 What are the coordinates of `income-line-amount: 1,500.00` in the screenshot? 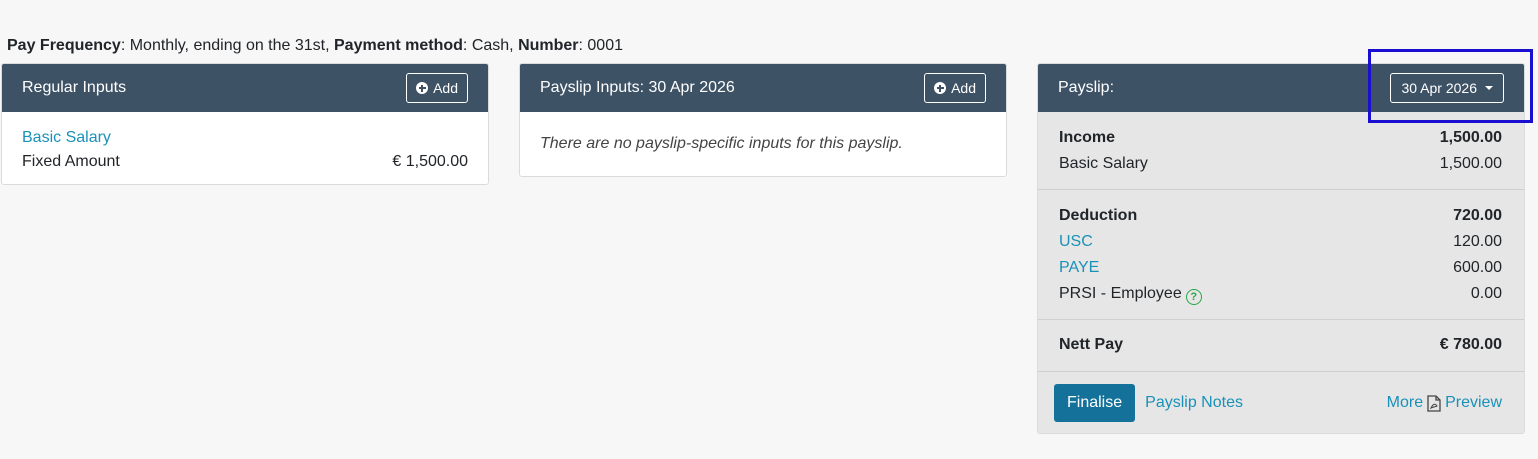 It's located at (1470, 163).